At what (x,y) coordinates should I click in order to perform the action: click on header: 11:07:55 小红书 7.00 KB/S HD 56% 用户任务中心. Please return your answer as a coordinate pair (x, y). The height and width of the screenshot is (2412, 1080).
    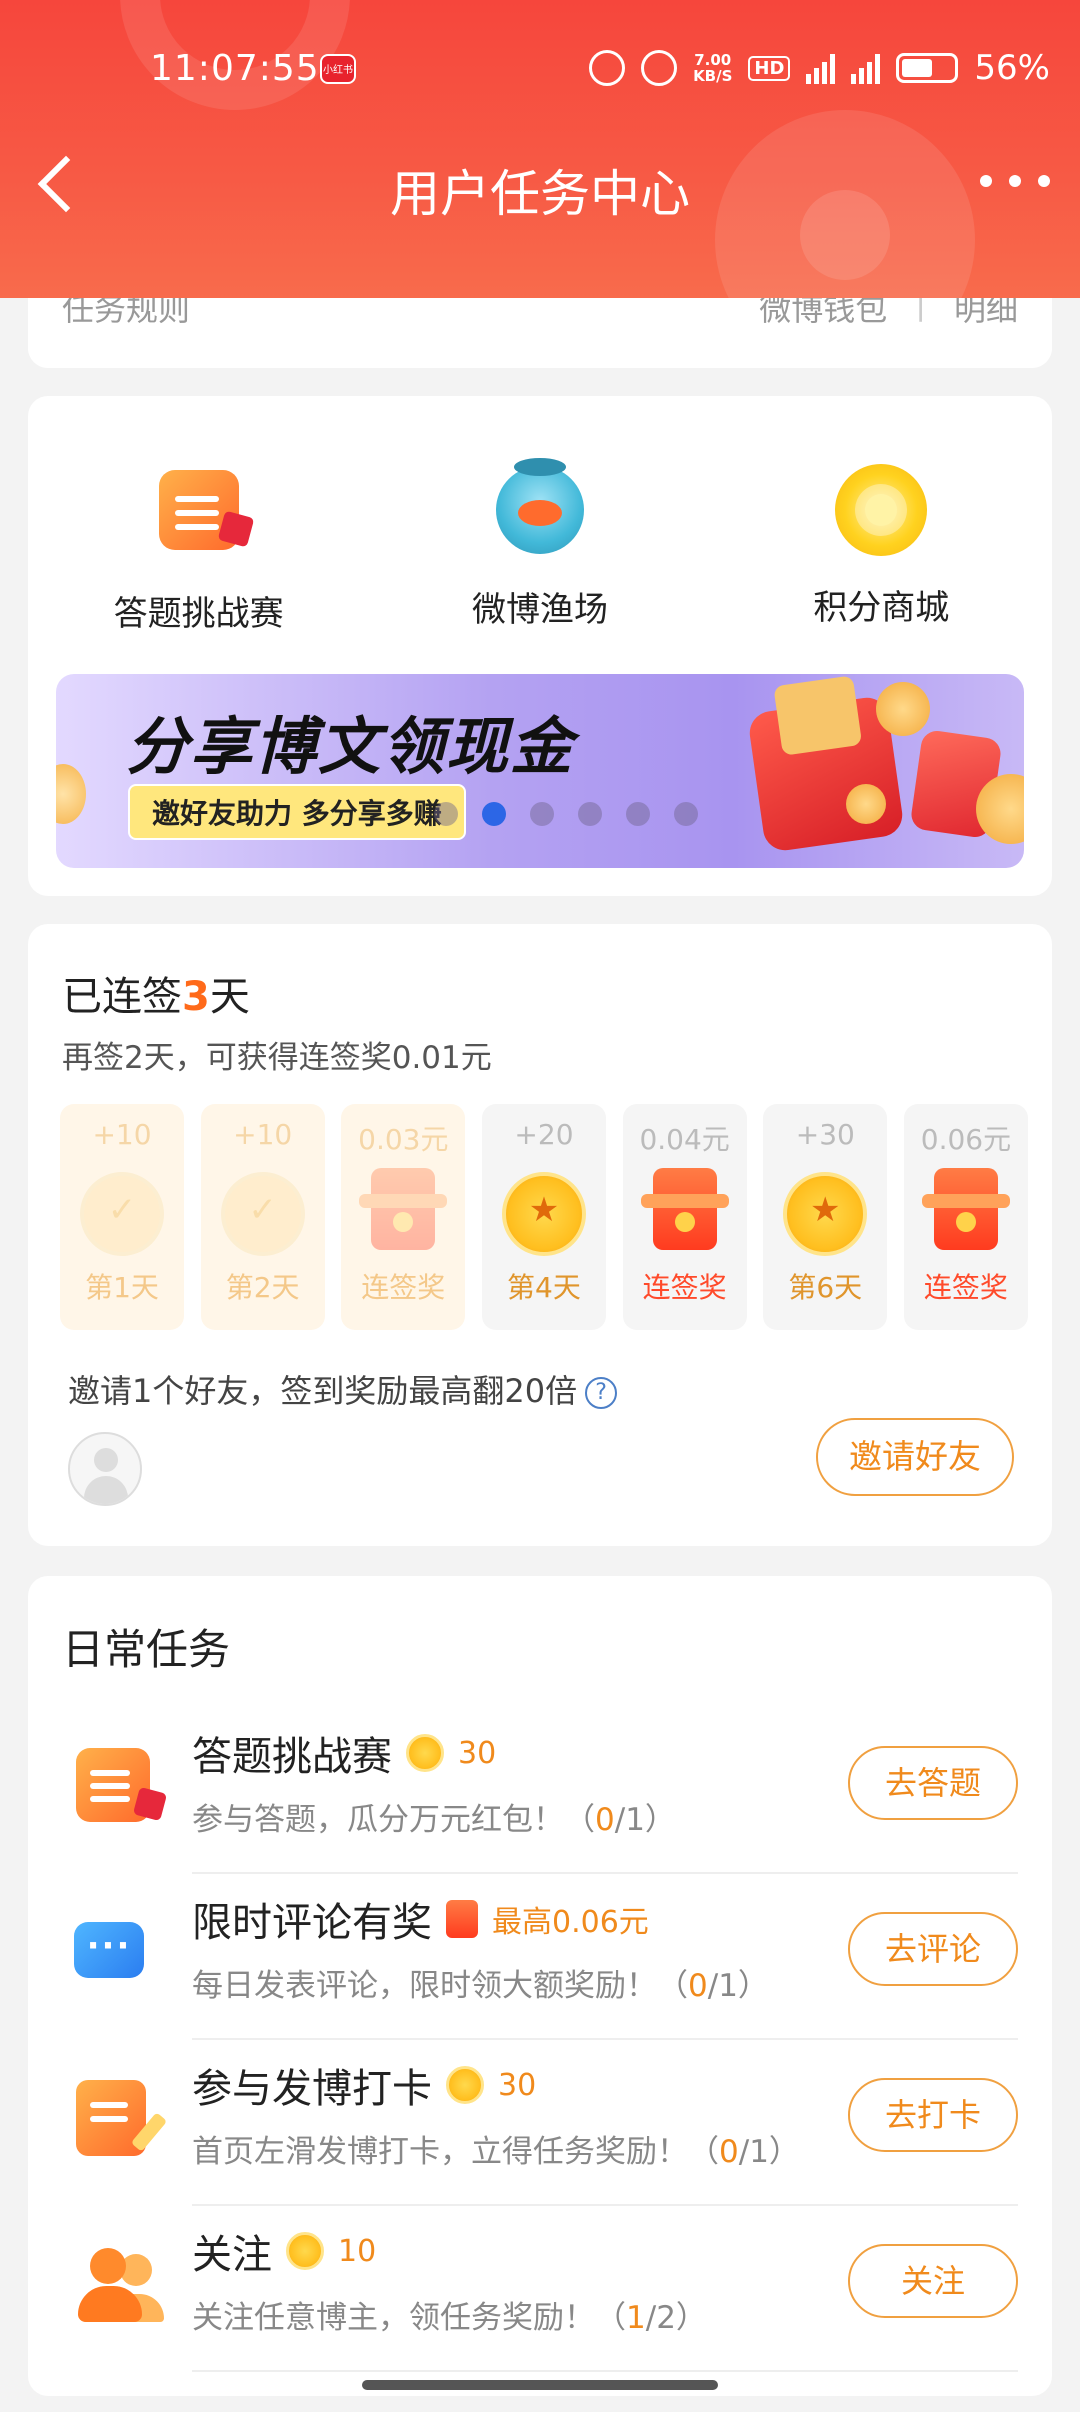
    Looking at the image, I should click on (540, 149).